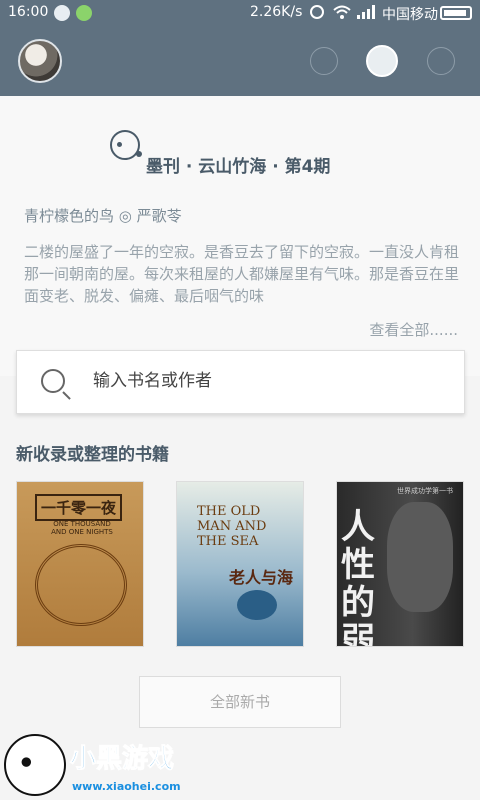 Image resolution: width=480 pixels, height=800 pixels. I want to click on carrier-name: 中国移动, so click(410, 15).